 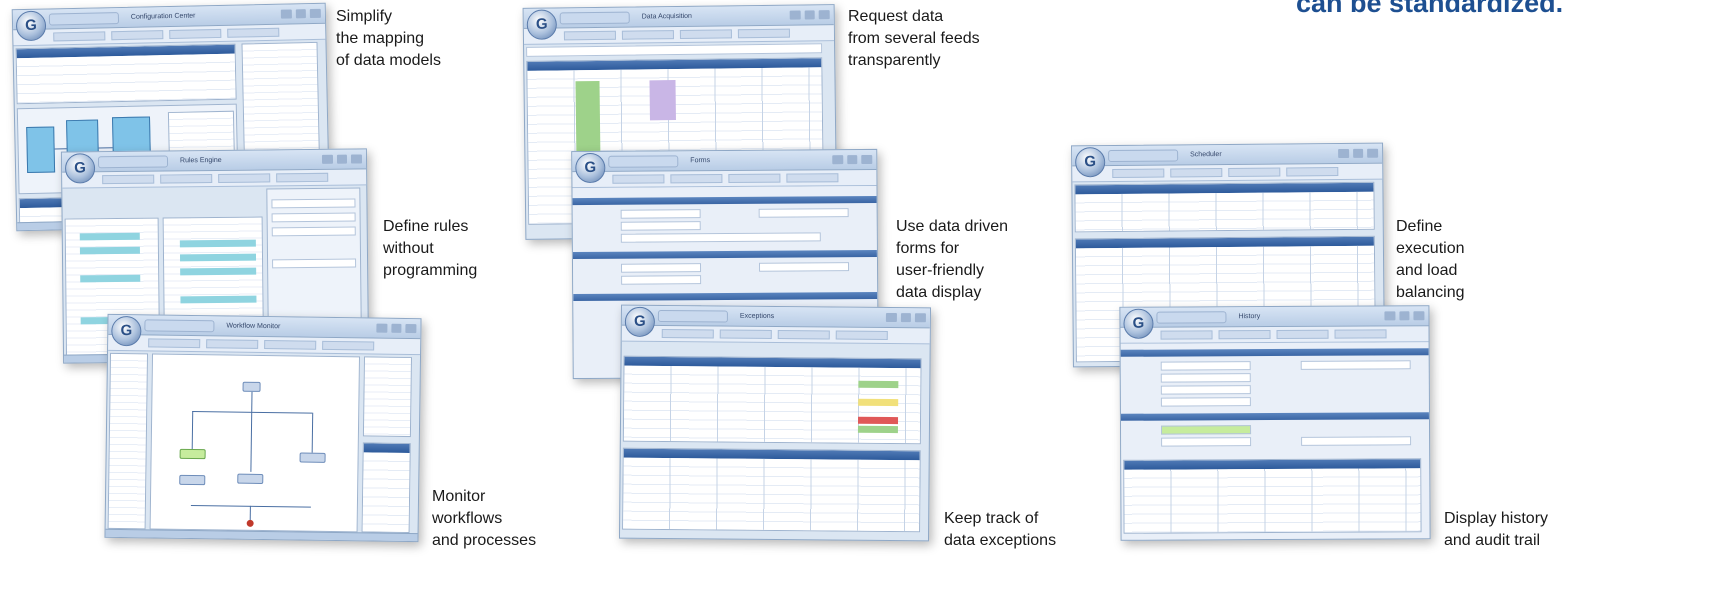 What do you see at coordinates (666, 16) in the screenshot?
I see `window-title: Data Acquisition` at bounding box center [666, 16].